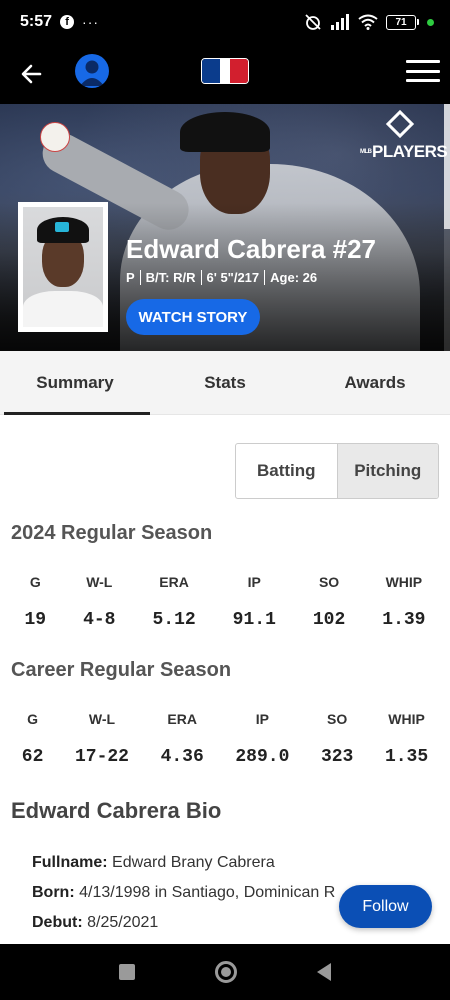 This screenshot has height=1000, width=450. I want to click on stat-value: 17-22, so click(101, 757).